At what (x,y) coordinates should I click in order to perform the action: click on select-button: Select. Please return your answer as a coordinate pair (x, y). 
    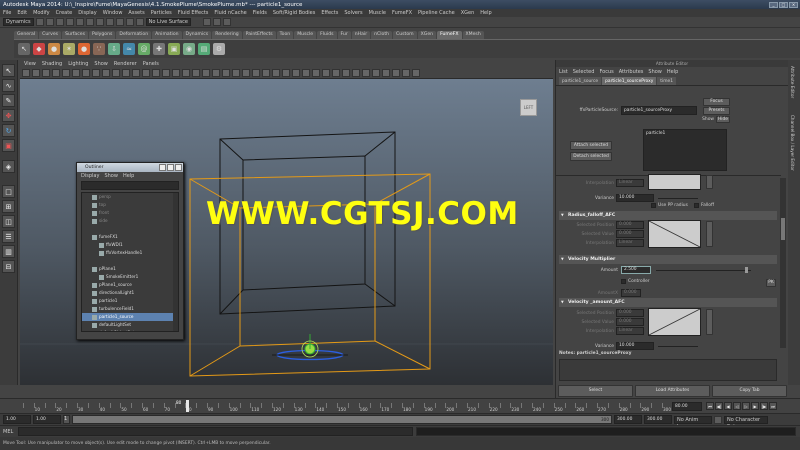
    Looking at the image, I should click on (595, 391).